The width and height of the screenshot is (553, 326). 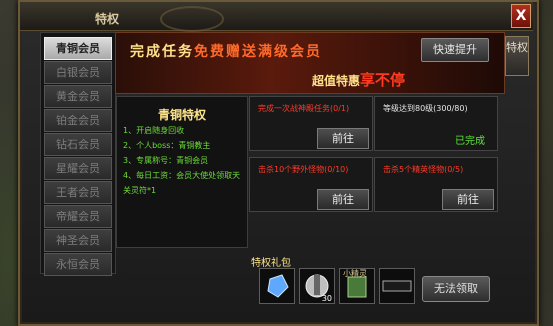 I want to click on quick-upgrade-button: 快速提升, so click(x=455, y=50).